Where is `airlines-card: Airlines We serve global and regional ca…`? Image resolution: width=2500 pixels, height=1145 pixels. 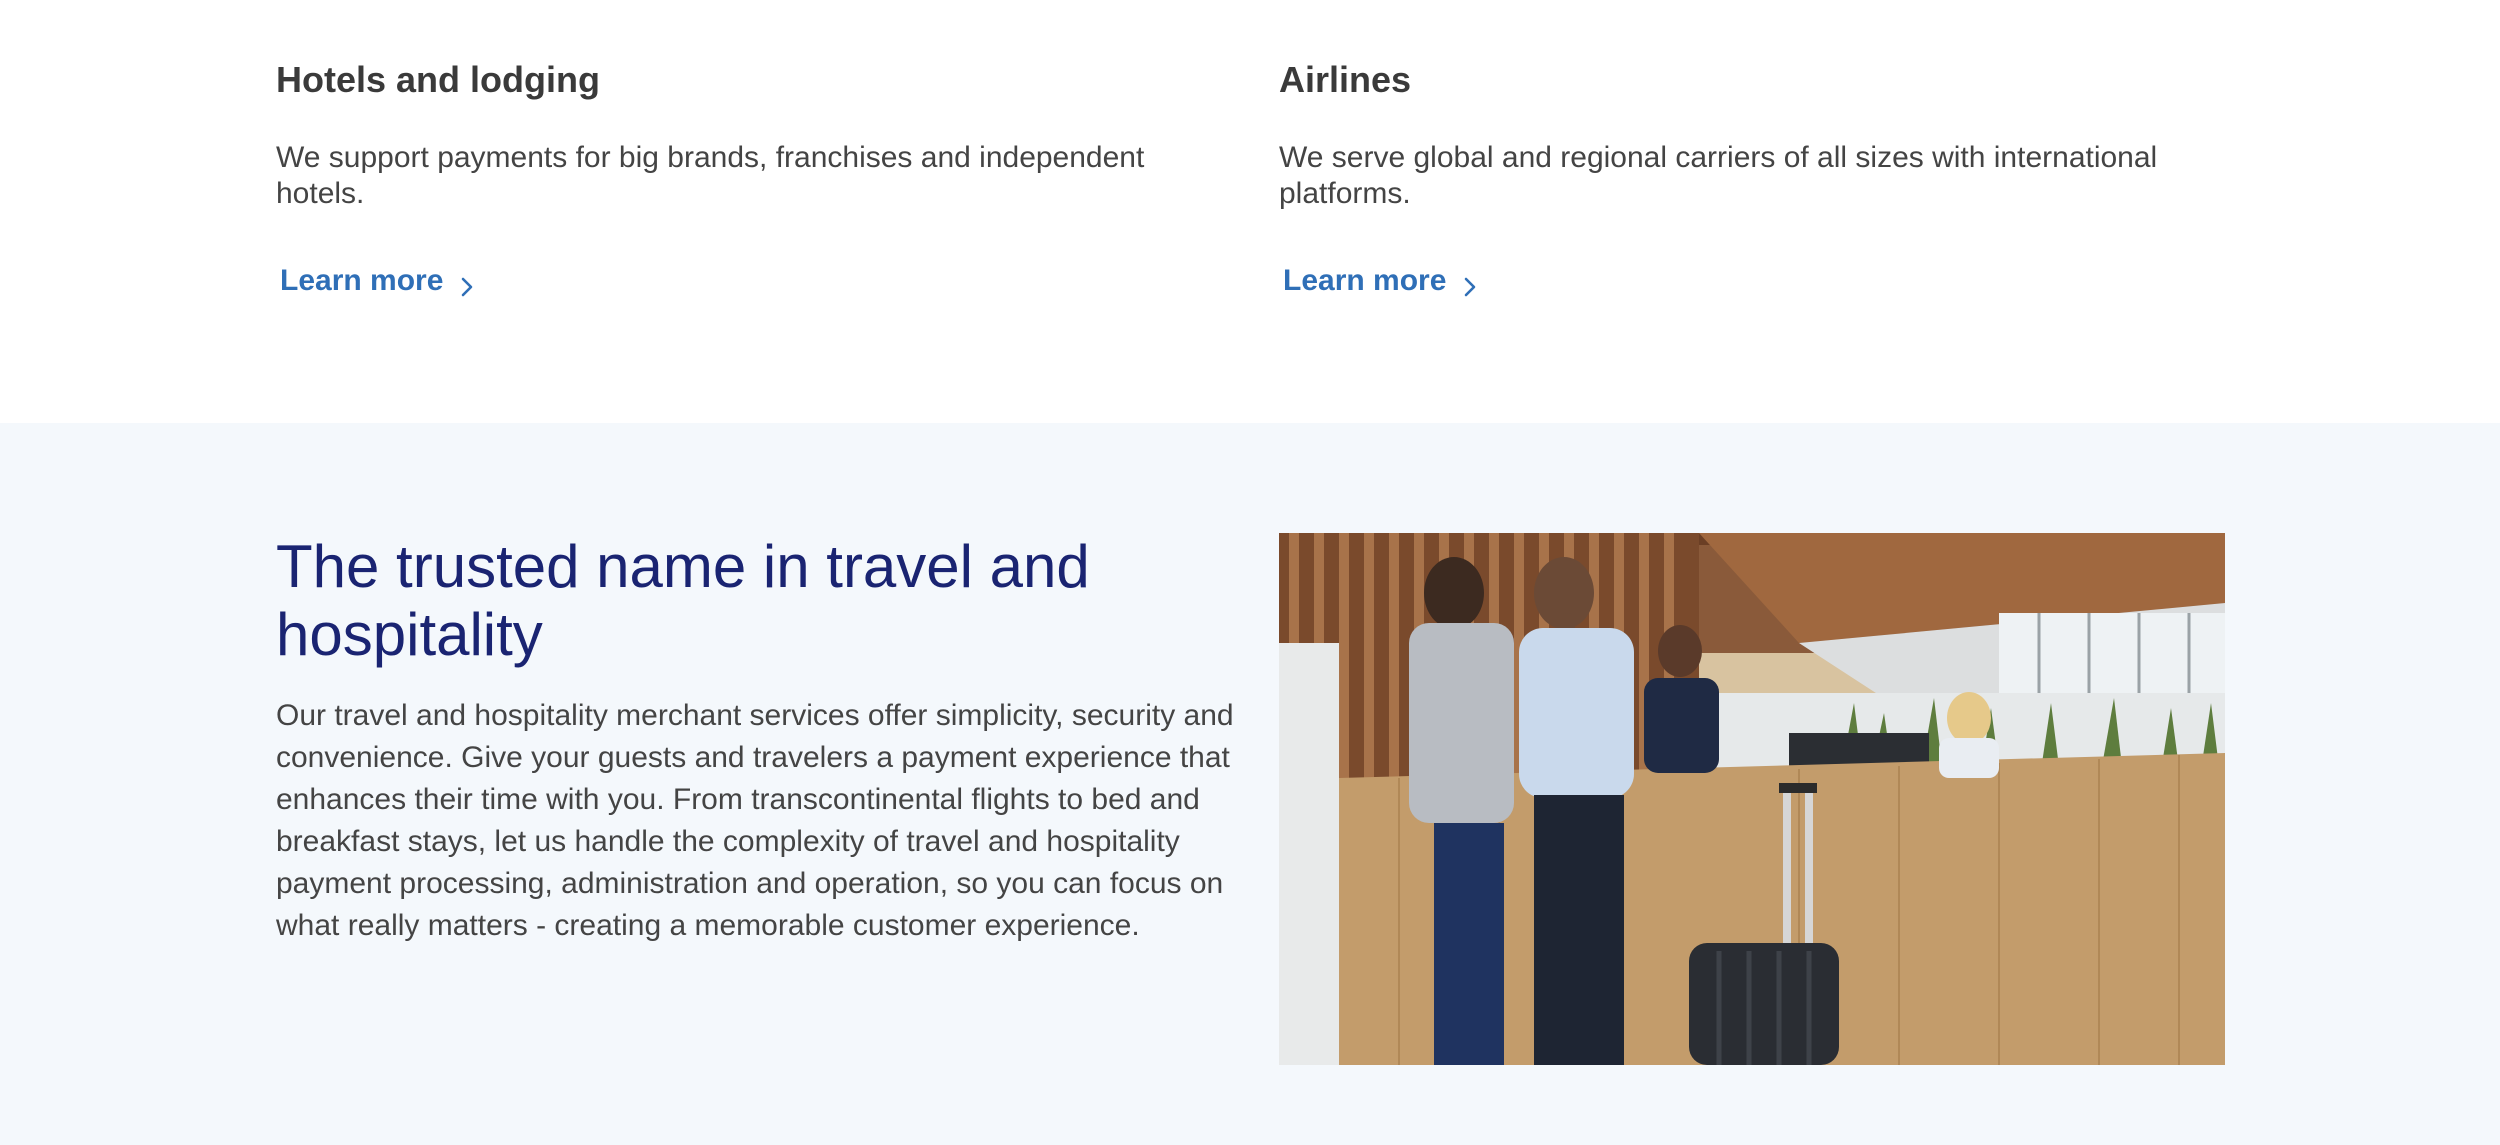 airlines-card: Airlines We serve global and regional ca… is located at coordinates (1759, 175).